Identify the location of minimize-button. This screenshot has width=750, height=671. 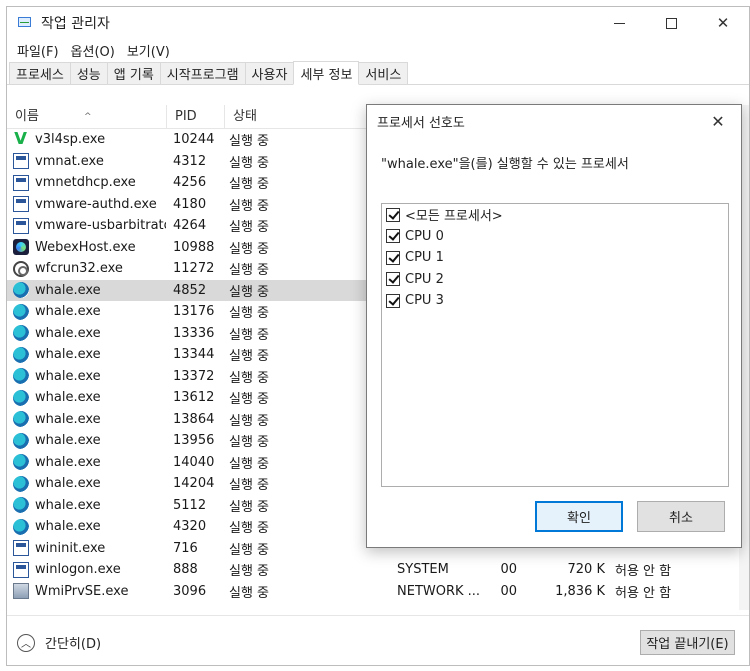
(619, 23).